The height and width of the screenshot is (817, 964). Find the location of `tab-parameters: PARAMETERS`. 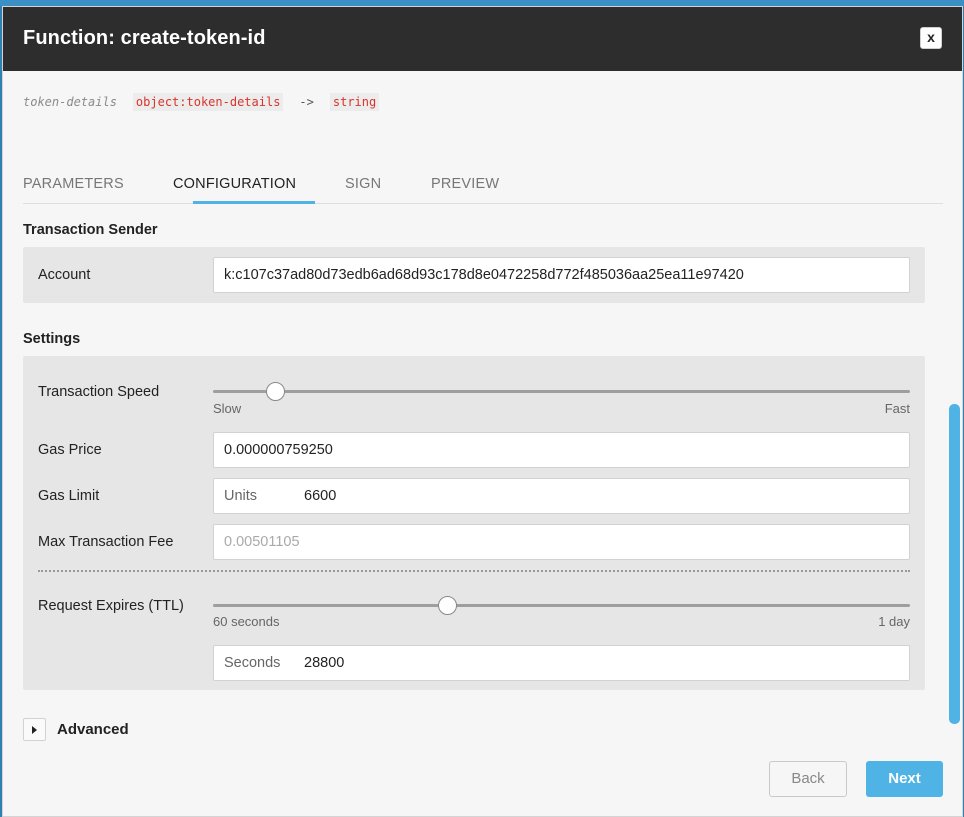

tab-parameters: PARAMETERS is located at coordinates (73, 184).